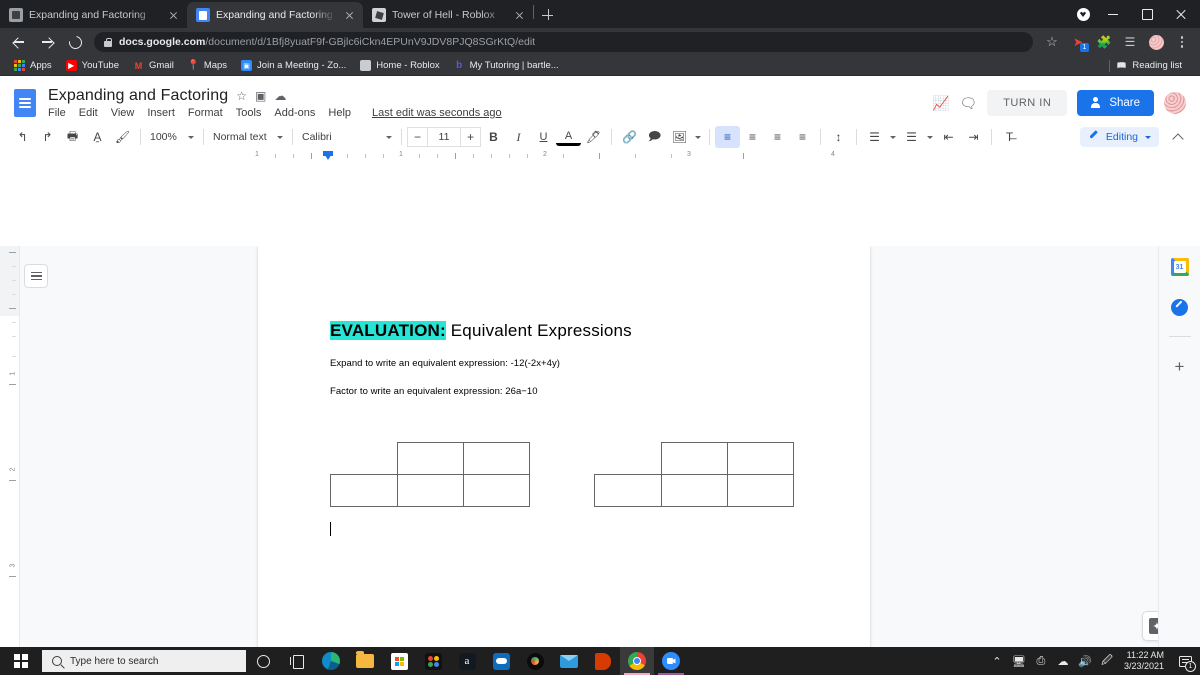 This screenshot has height=675, width=1200. Describe the element at coordinates (568, 137) in the screenshot. I see `text-color-button: A` at that location.